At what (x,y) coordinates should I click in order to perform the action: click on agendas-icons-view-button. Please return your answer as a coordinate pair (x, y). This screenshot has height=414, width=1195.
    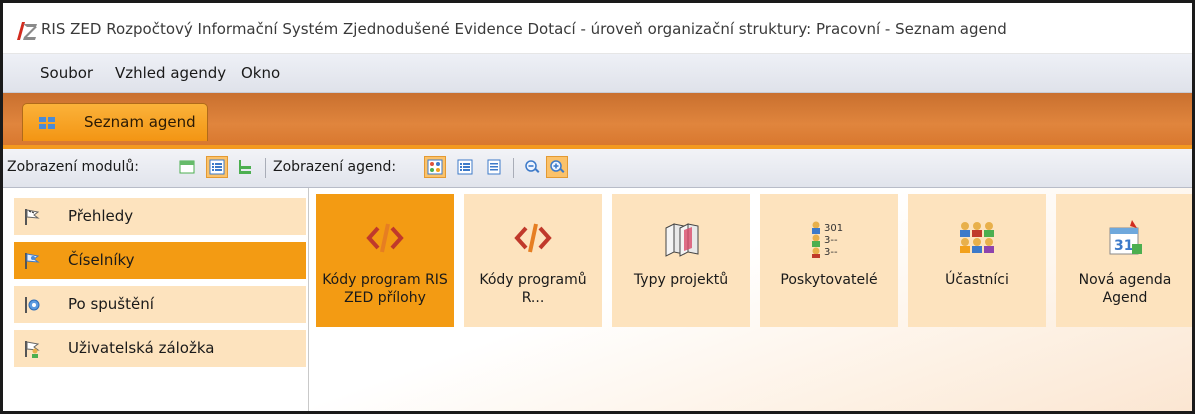
    Looking at the image, I should click on (435, 167).